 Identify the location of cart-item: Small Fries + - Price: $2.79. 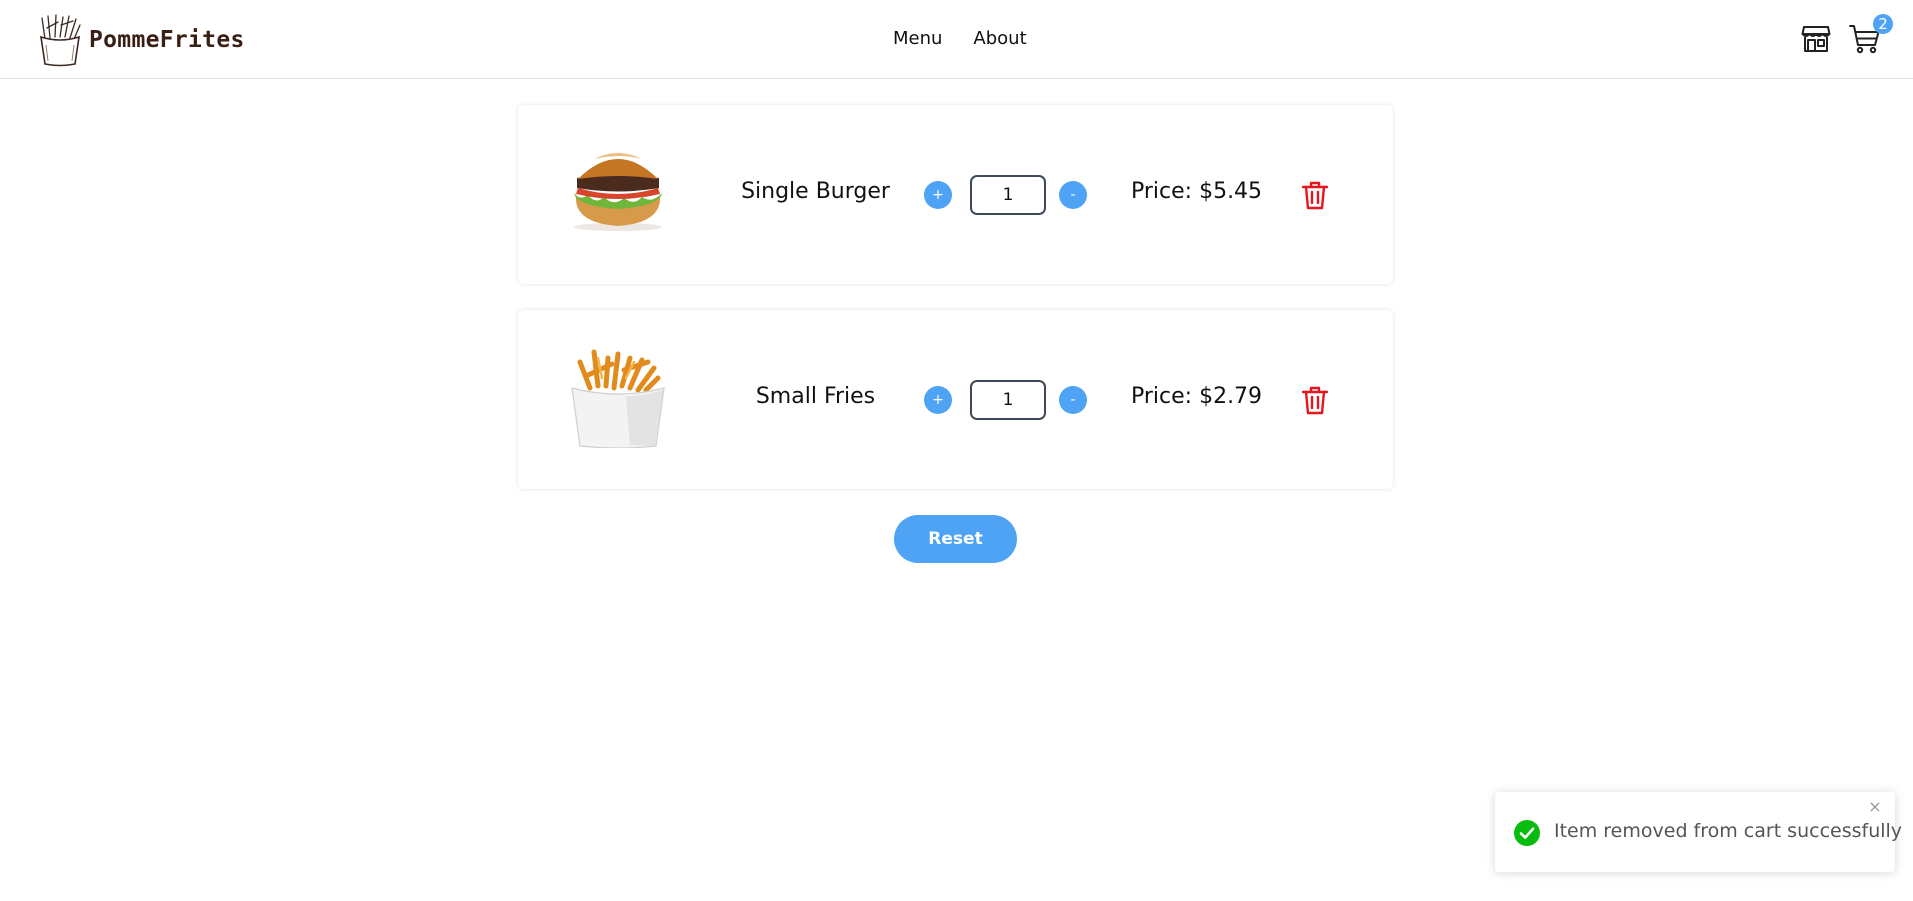
(955, 399).